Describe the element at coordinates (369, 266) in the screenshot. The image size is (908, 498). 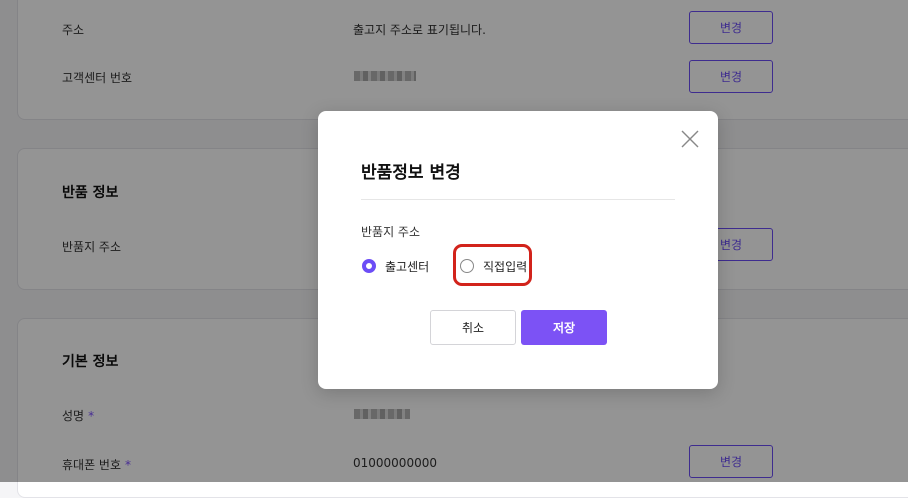
I see `radio-checked-icon` at that location.